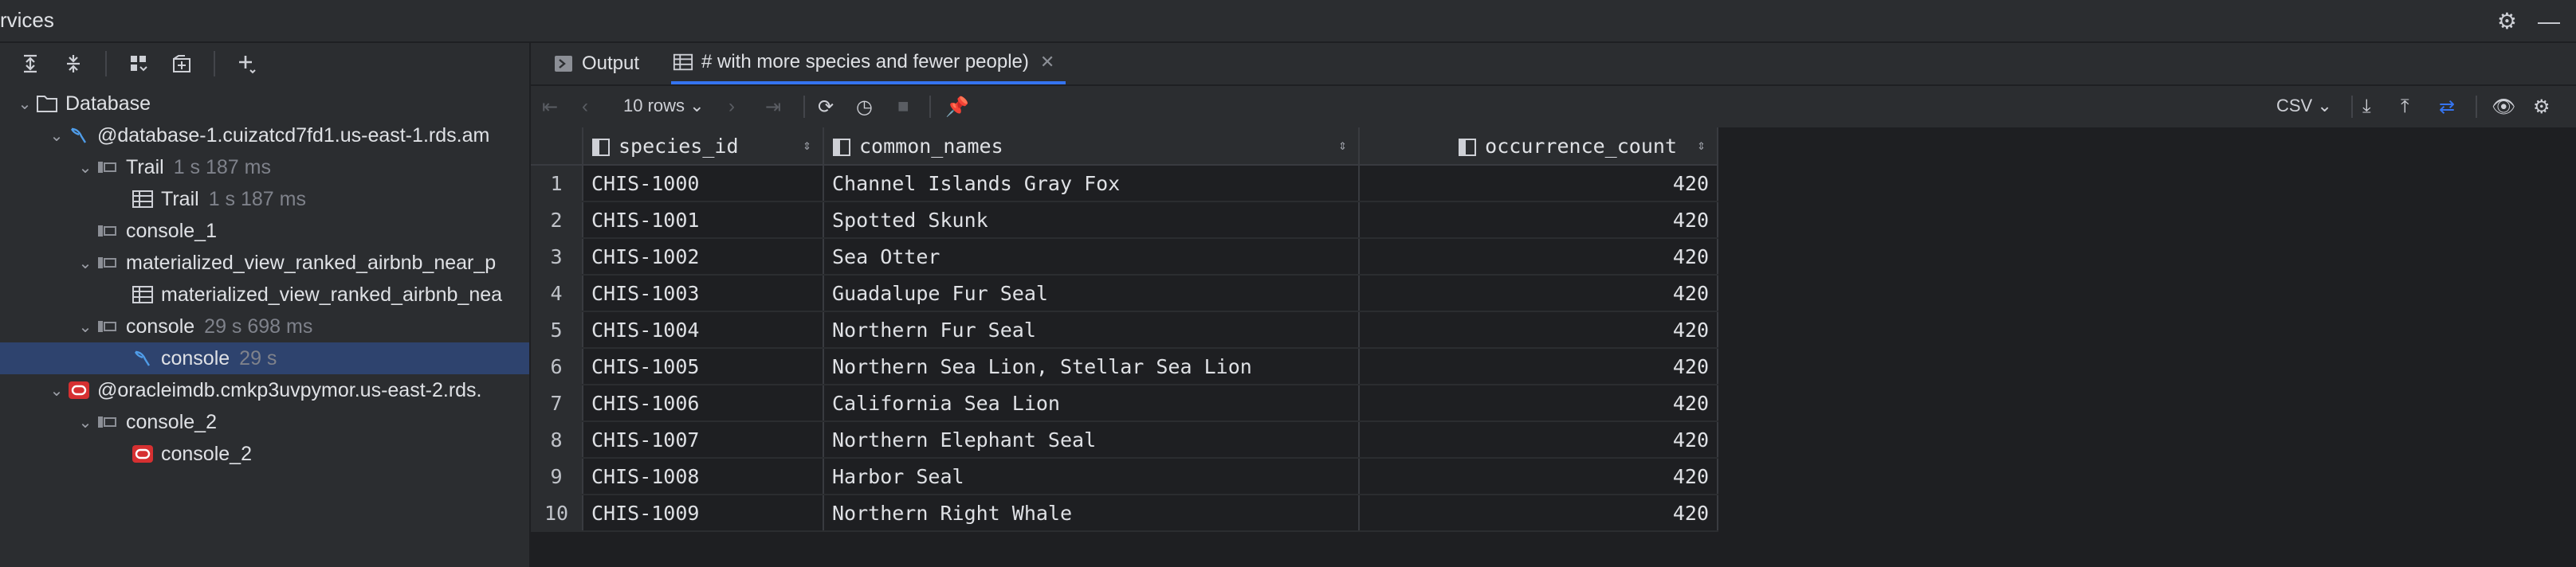  Describe the element at coordinates (47, 103) in the screenshot. I see `folder-icon` at that location.